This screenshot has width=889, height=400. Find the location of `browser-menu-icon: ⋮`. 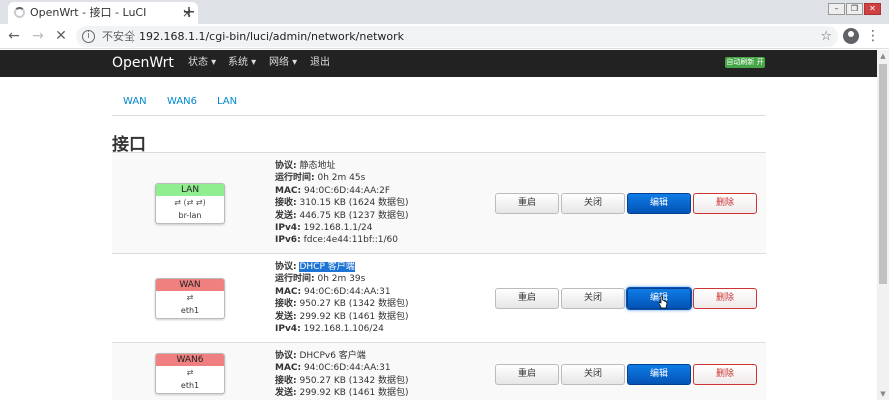

browser-menu-icon: ⋮ is located at coordinates (873, 36).